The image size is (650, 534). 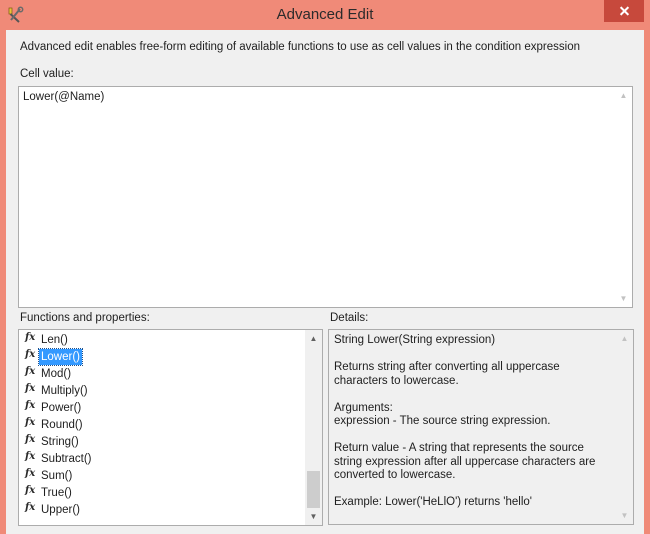 What do you see at coordinates (349, 318) in the screenshot?
I see `details-label: Details:` at bounding box center [349, 318].